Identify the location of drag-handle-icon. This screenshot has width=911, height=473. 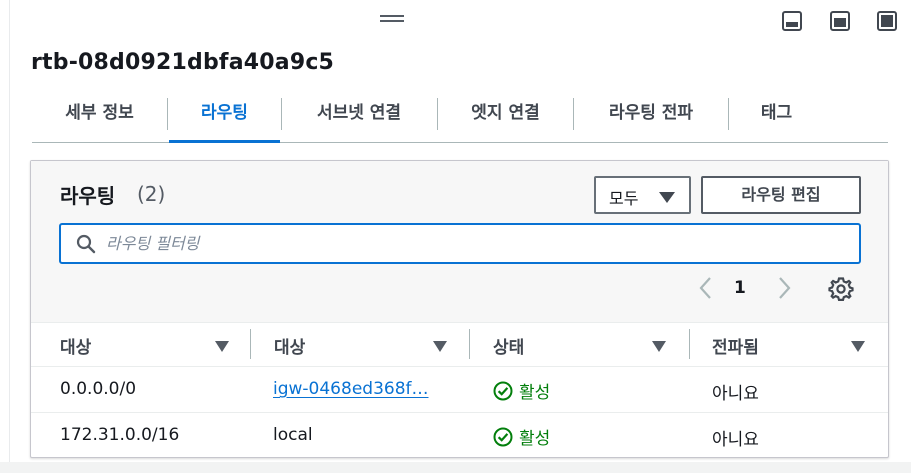
(392, 19).